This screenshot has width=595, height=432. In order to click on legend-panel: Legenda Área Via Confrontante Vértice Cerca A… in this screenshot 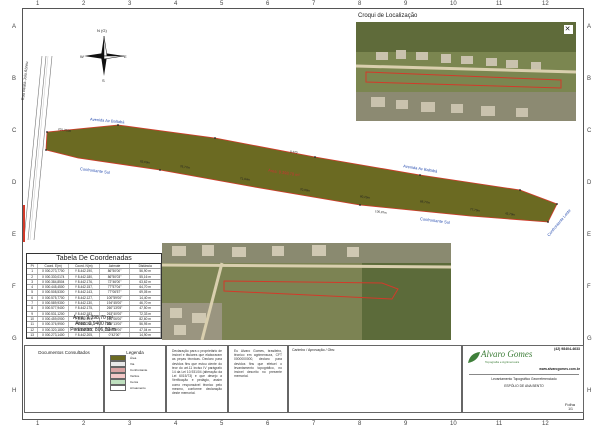, I will do `click(135, 379)`.